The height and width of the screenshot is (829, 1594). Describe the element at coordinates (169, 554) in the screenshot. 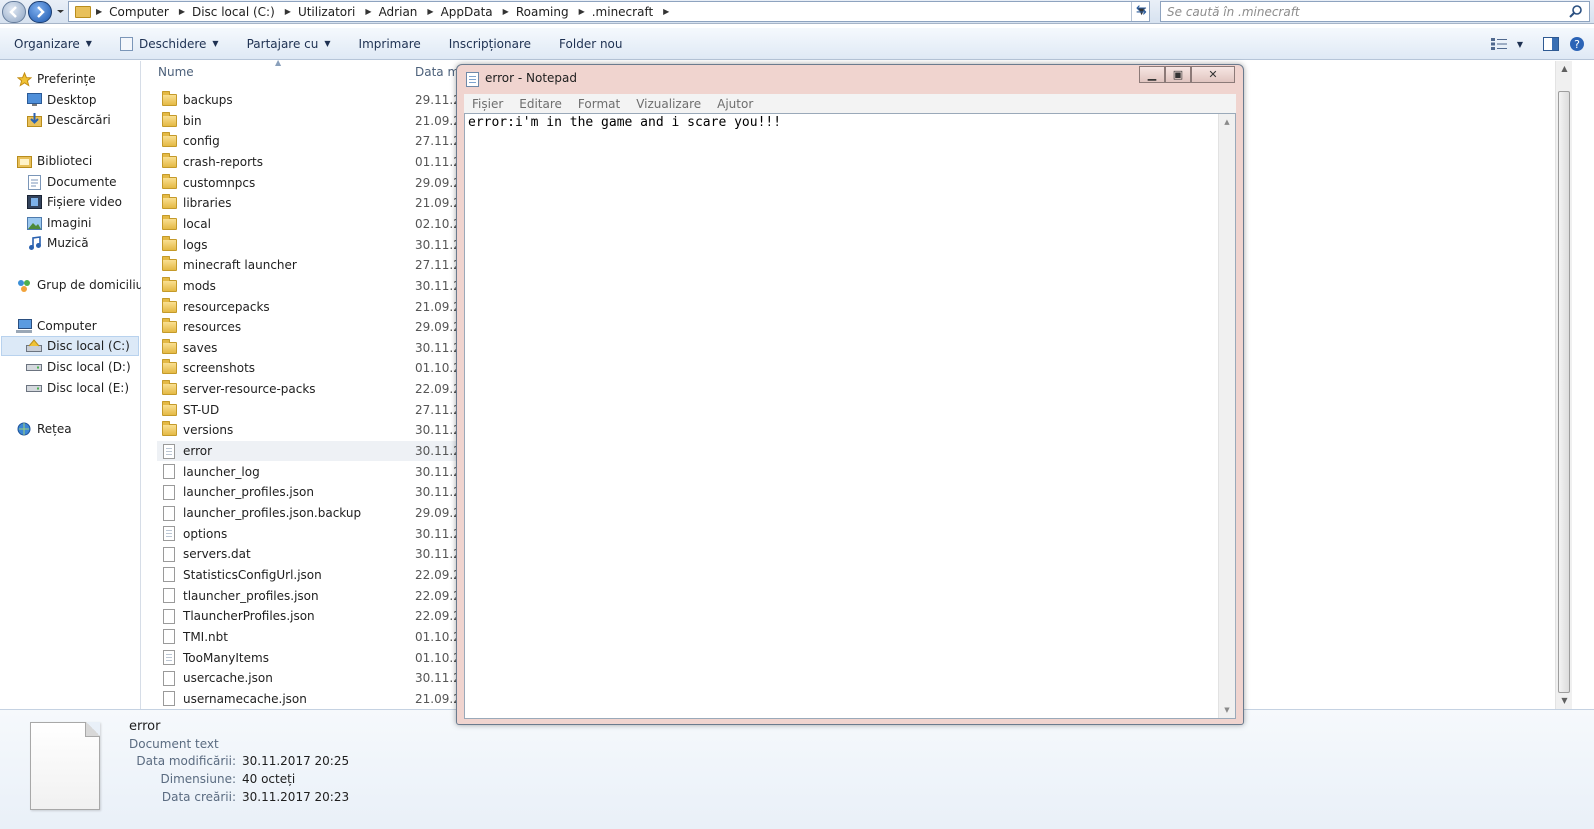

I see `file-icon` at that location.